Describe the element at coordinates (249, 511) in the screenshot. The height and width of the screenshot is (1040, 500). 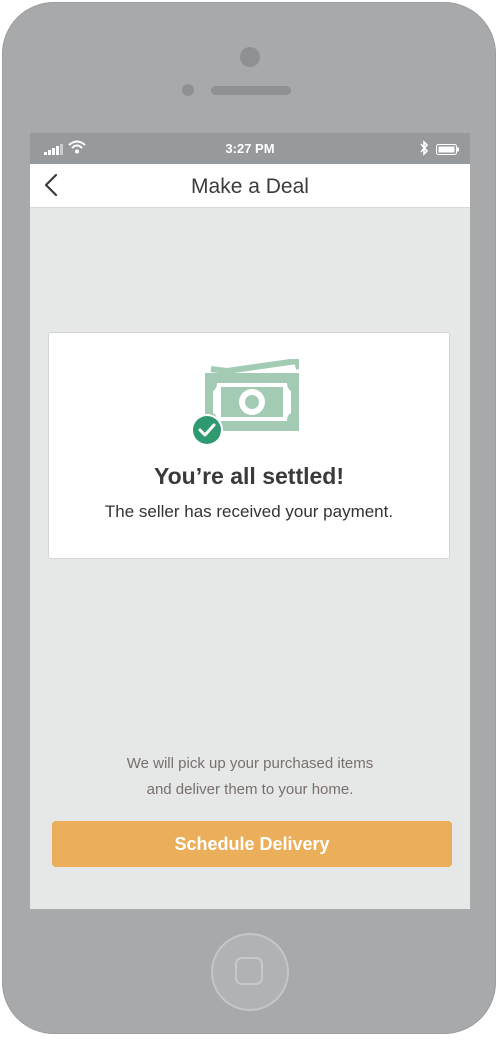
I see `confirmation-subtitle: The seller has received your payment.` at that location.